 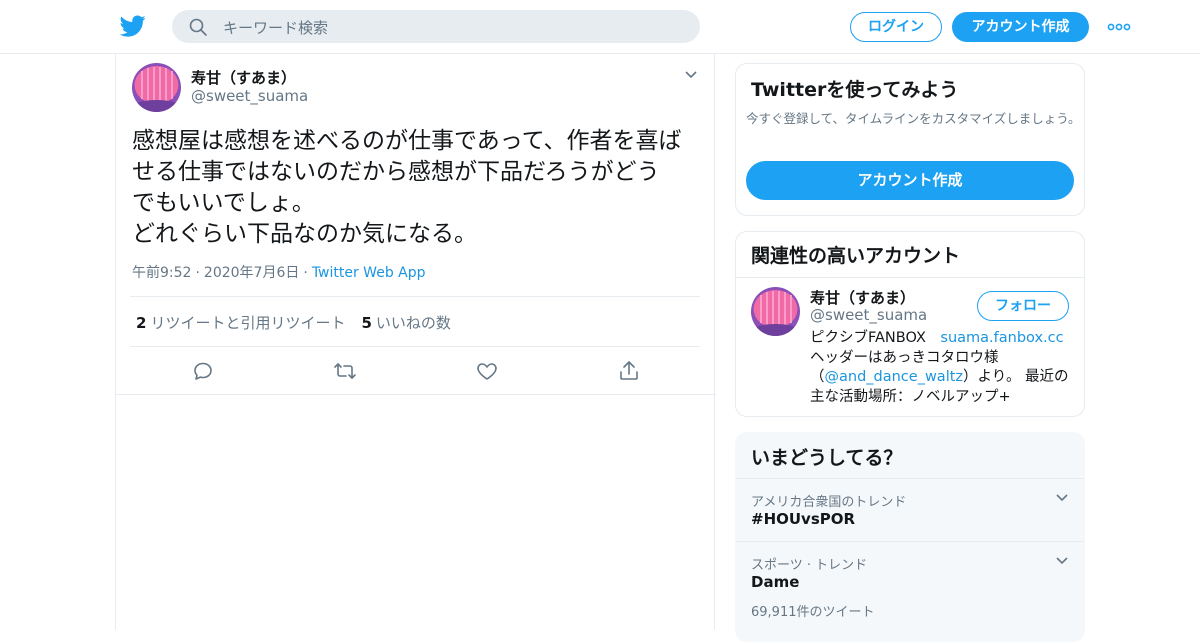 What do you see at coordinates (1020, 27) in the screenshot?
I see `signup-button: アカウント作成` at bounding box center [1020, 27].